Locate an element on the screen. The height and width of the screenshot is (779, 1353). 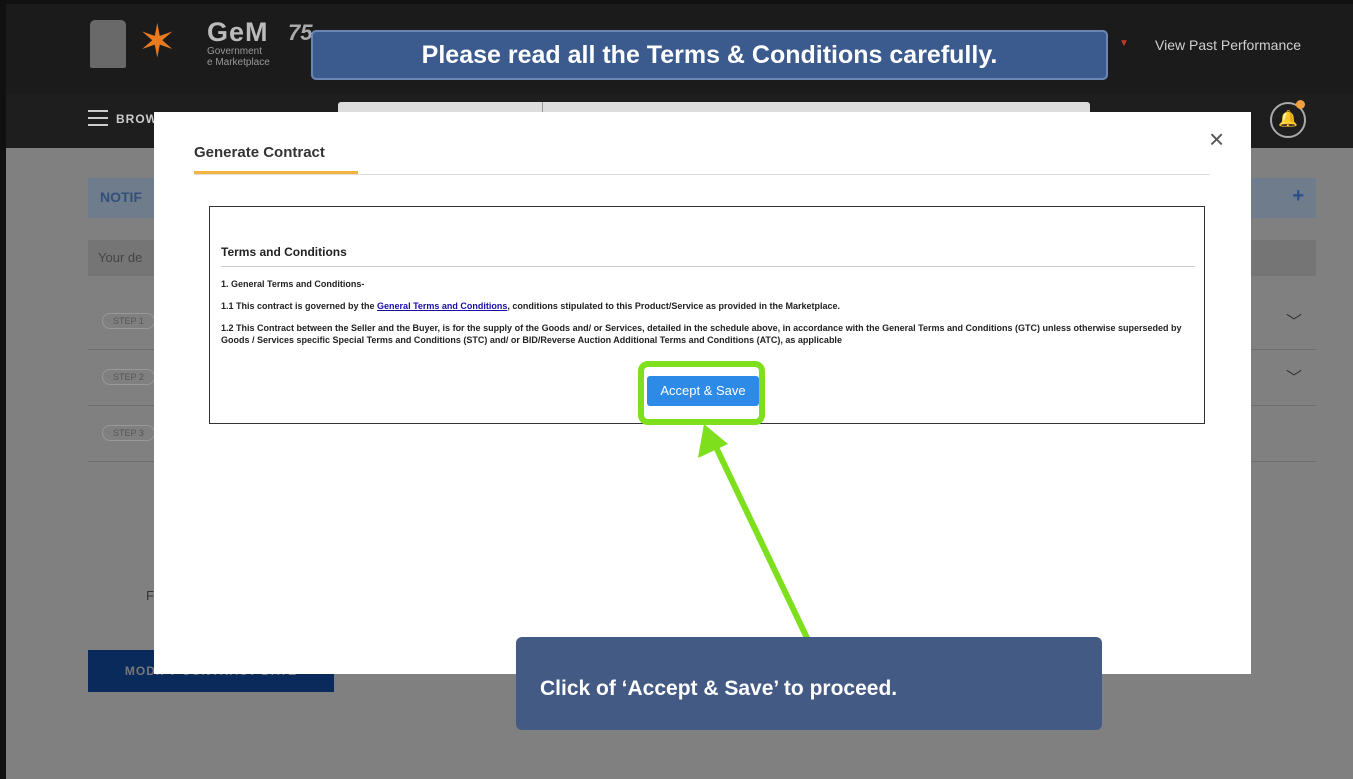
national-emblem-icon is located at coordinates (108, 44).